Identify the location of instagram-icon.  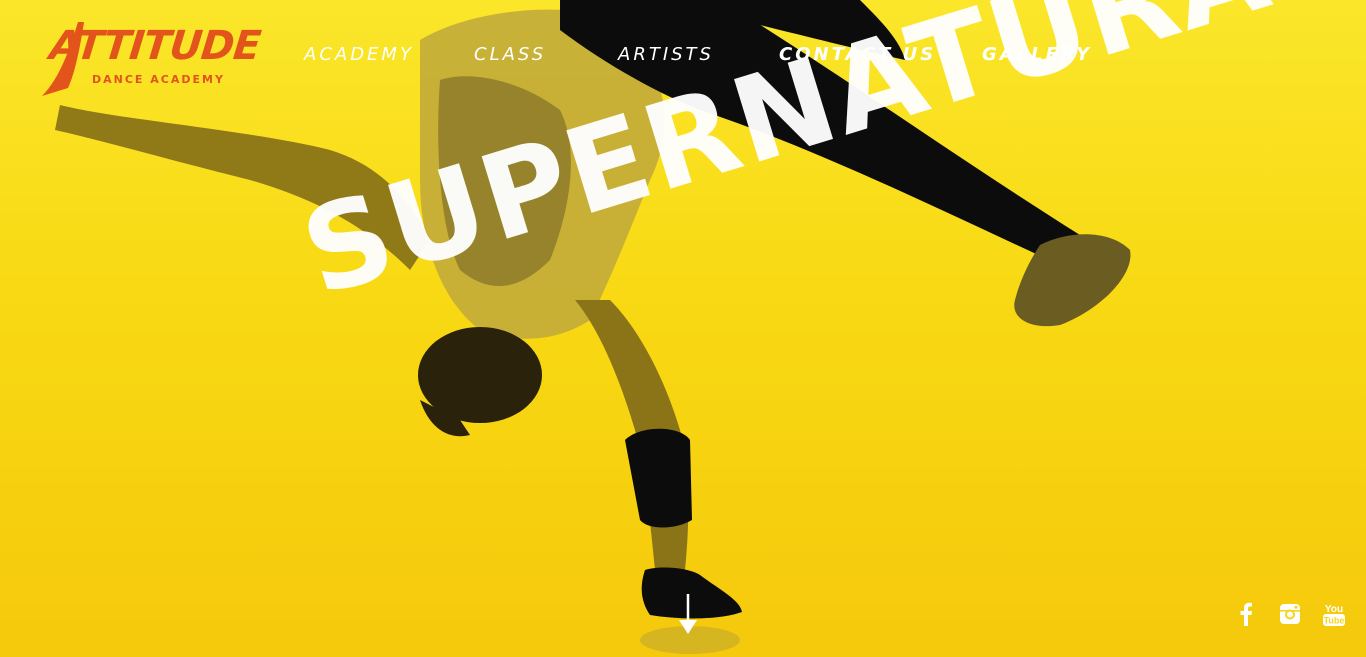
(1290, 614).